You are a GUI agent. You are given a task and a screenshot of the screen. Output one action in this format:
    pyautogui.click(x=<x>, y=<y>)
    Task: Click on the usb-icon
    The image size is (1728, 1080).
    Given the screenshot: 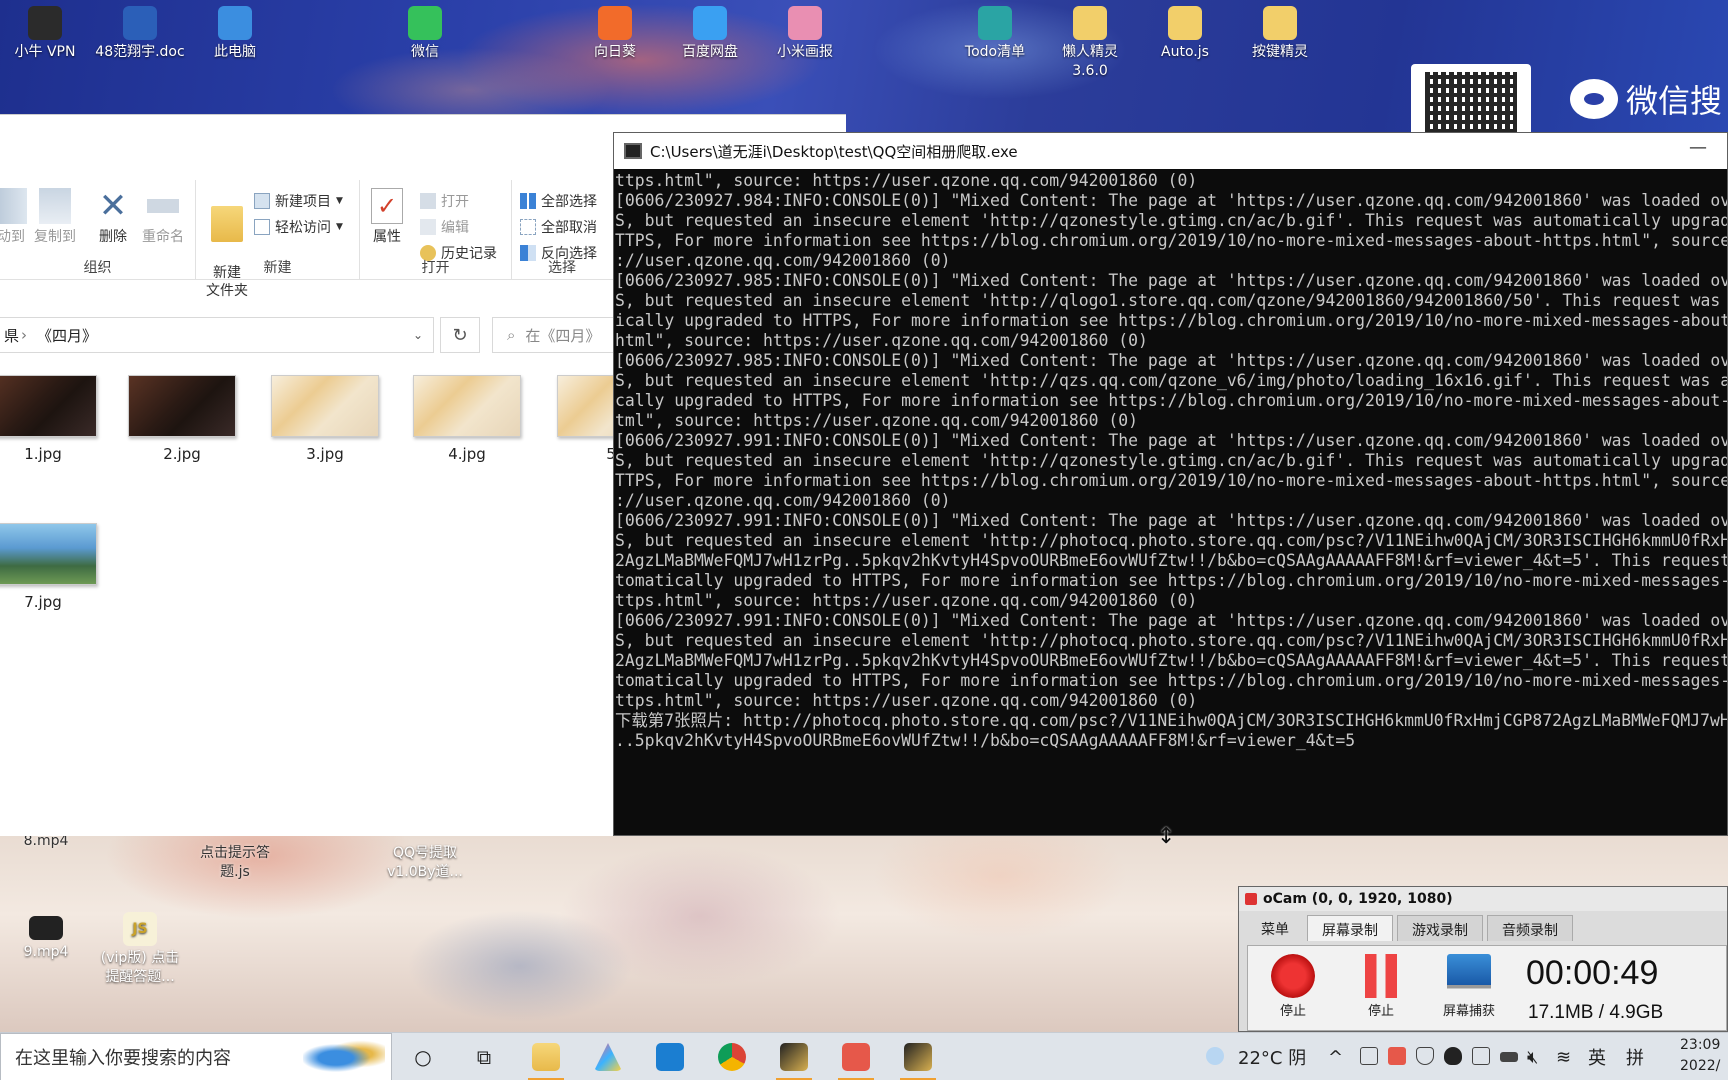 What is the action you would take?
    pyautogui.click(x=1369, y=1056)
    